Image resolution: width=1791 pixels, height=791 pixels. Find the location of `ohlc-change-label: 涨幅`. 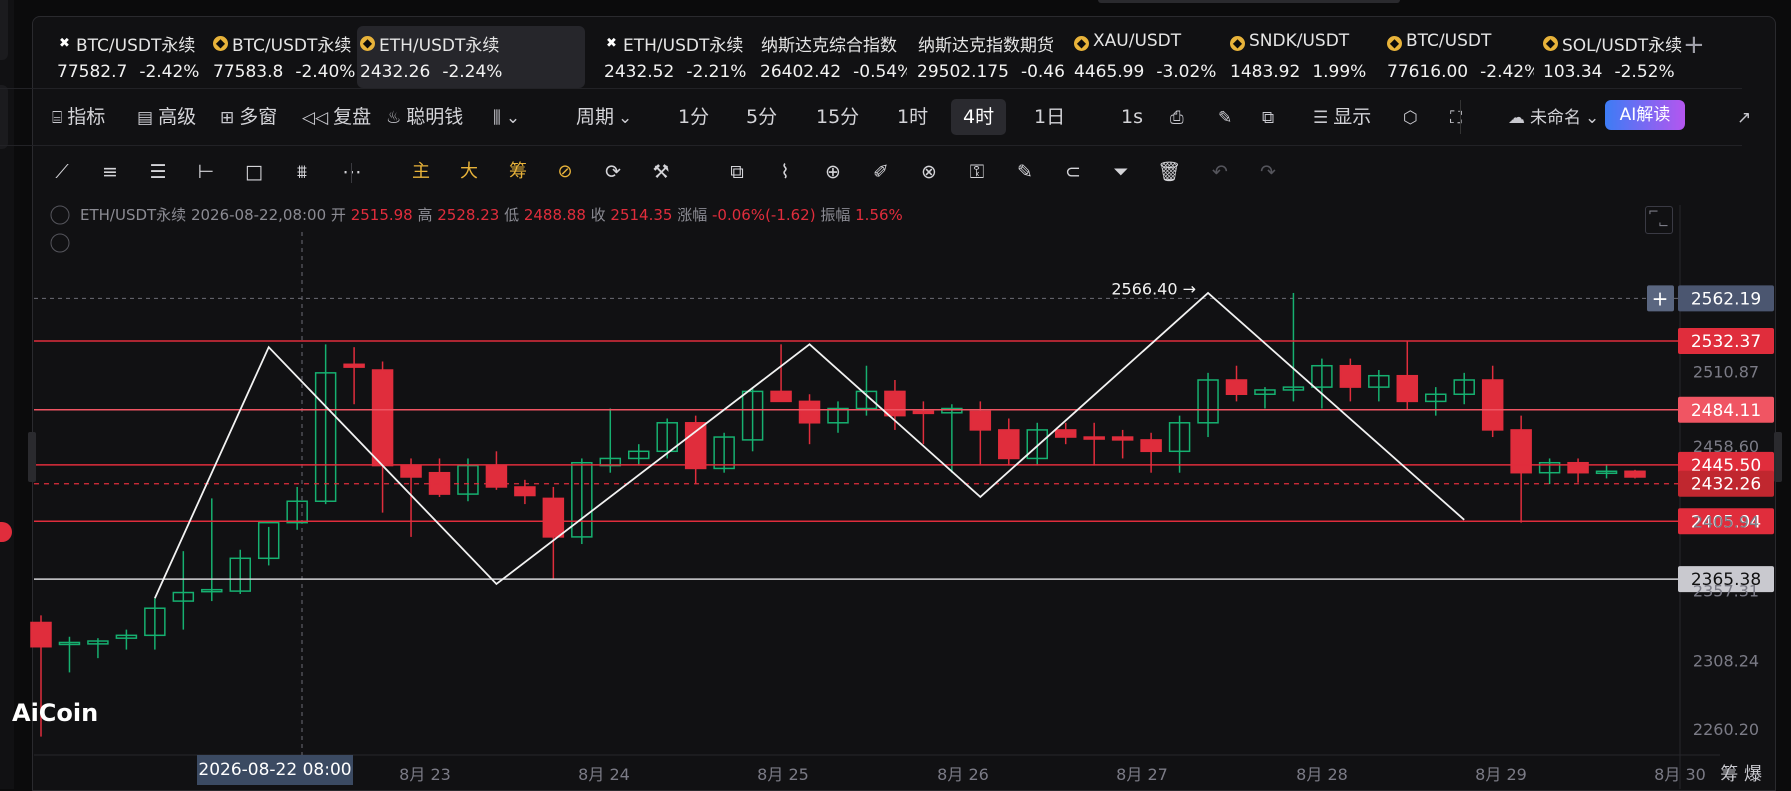

ohlc-change-label: 涨幅 is located at coordinates (694, 215).